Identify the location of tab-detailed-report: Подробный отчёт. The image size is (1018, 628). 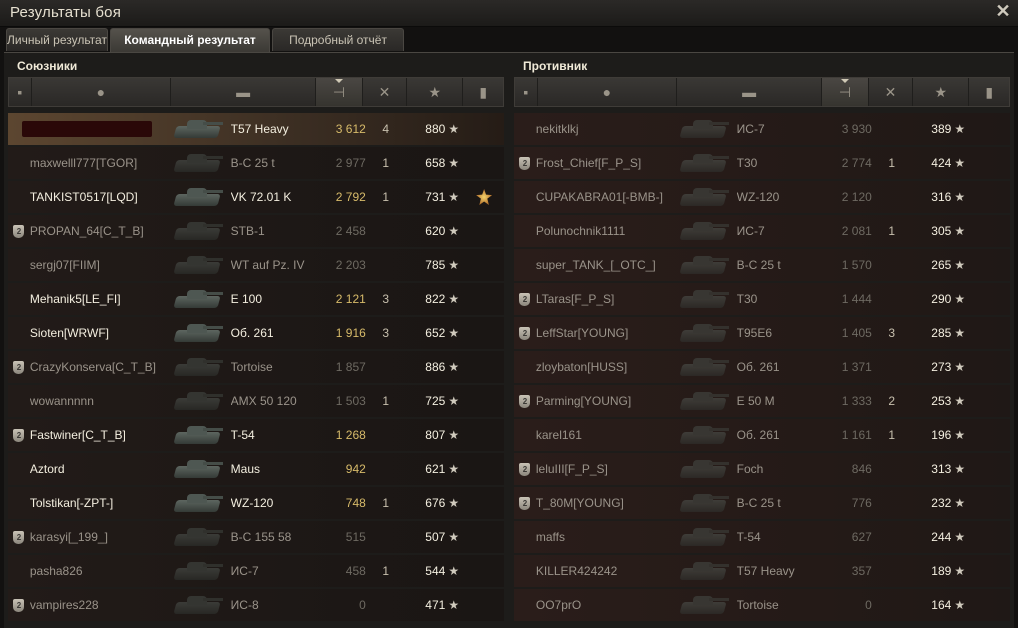
(338, 39).